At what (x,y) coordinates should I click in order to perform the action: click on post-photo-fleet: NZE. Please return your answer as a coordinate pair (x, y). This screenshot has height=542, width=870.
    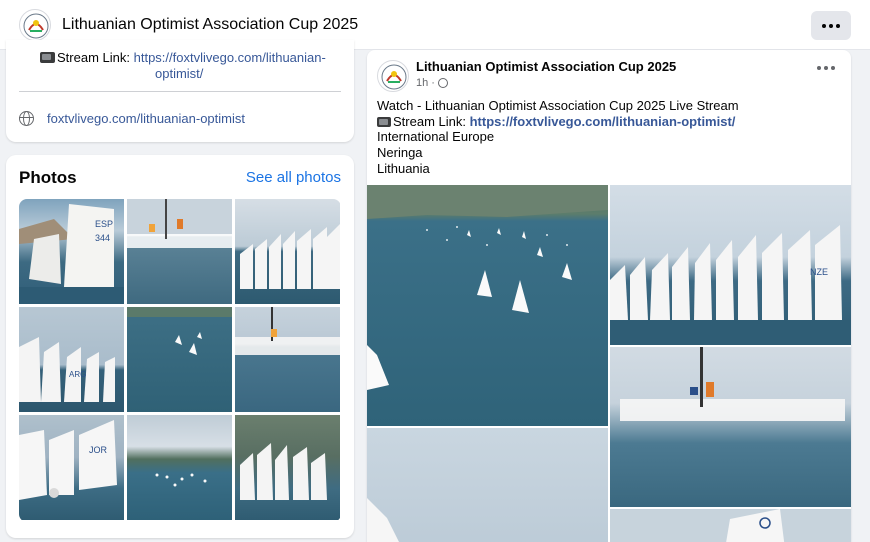
    Looking at the image, I should click on (730, 265).